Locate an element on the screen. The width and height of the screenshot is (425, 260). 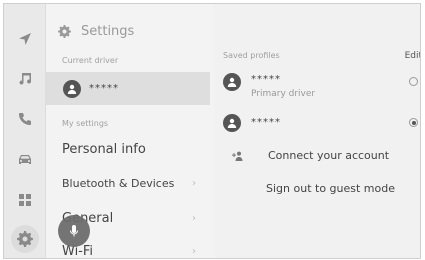
saved-profiles-label: Saved profiles is located at coordinates (251, 55).